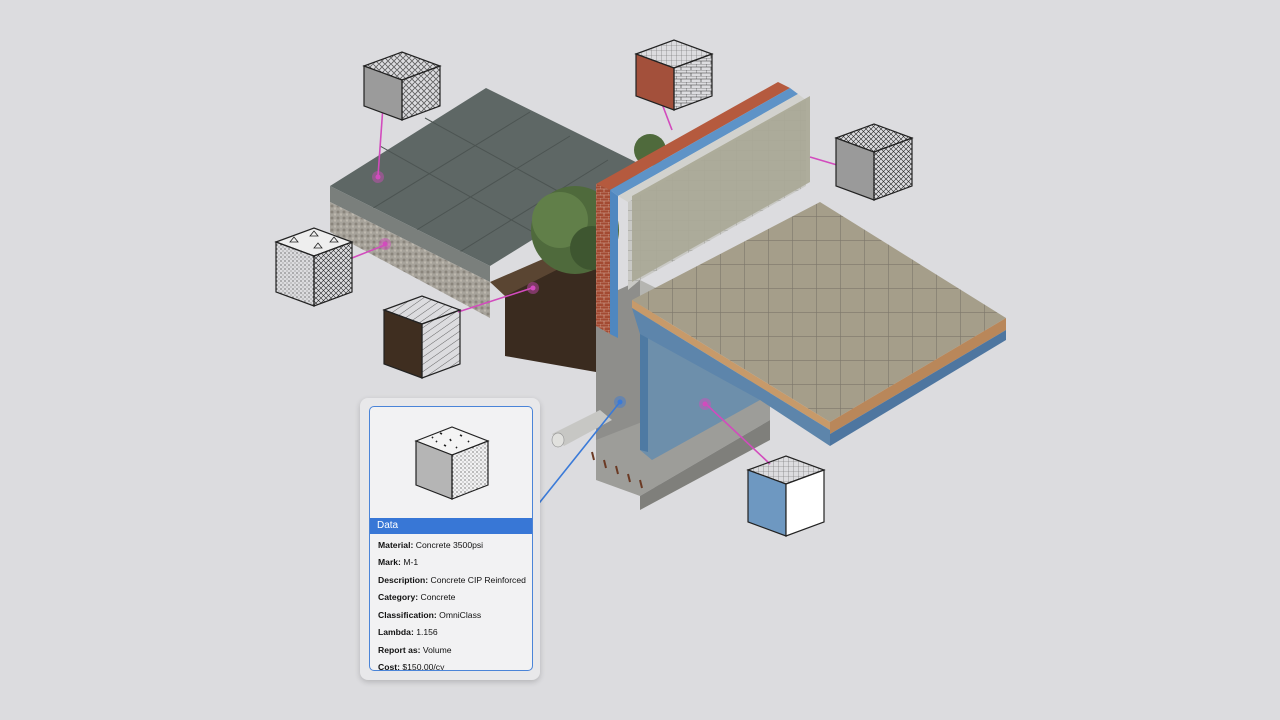  Describe the element at coordinates (452, 580) in the screenshot. I see `description-row: Description: Concrete CIP Reinforced` at that location.